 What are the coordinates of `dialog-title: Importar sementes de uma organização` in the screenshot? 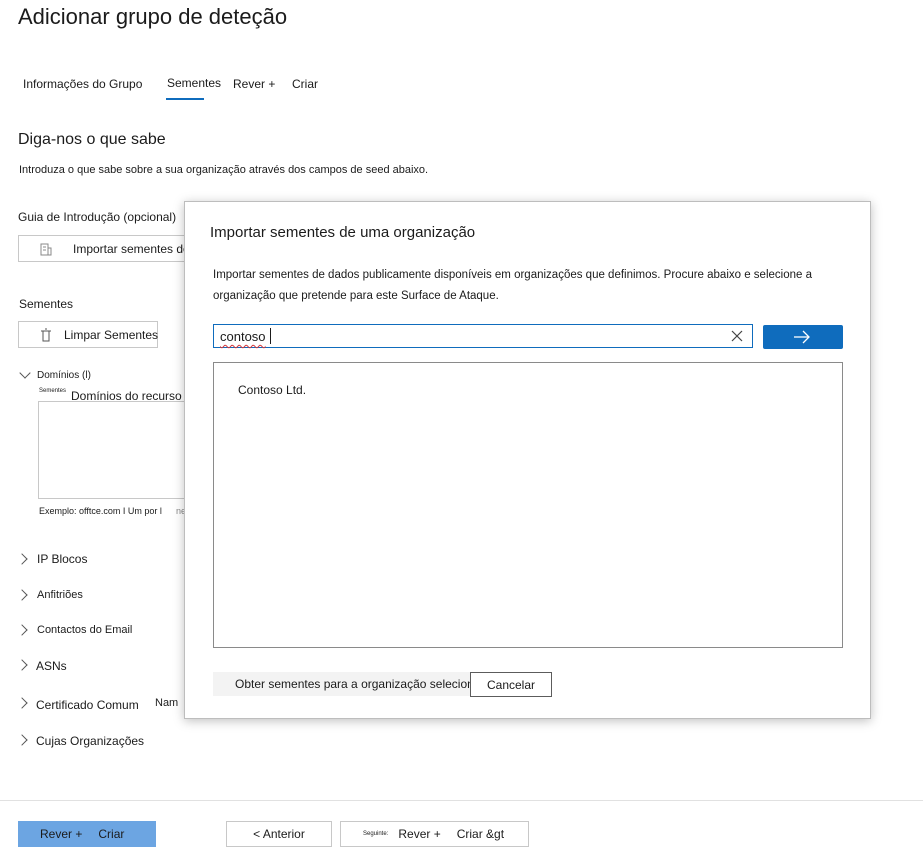 It's located at (343, 232).